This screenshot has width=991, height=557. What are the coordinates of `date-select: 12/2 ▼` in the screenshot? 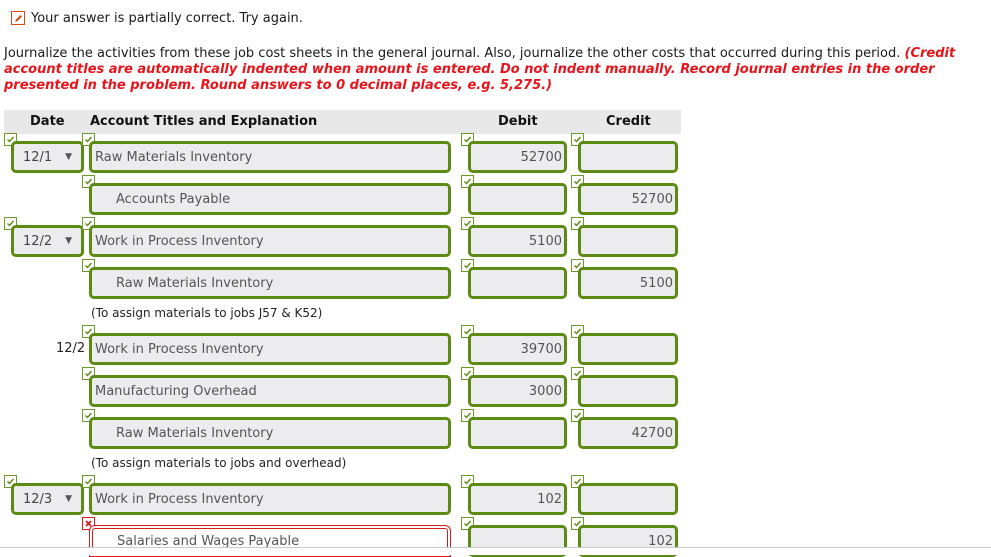 It's located at (47, 241).